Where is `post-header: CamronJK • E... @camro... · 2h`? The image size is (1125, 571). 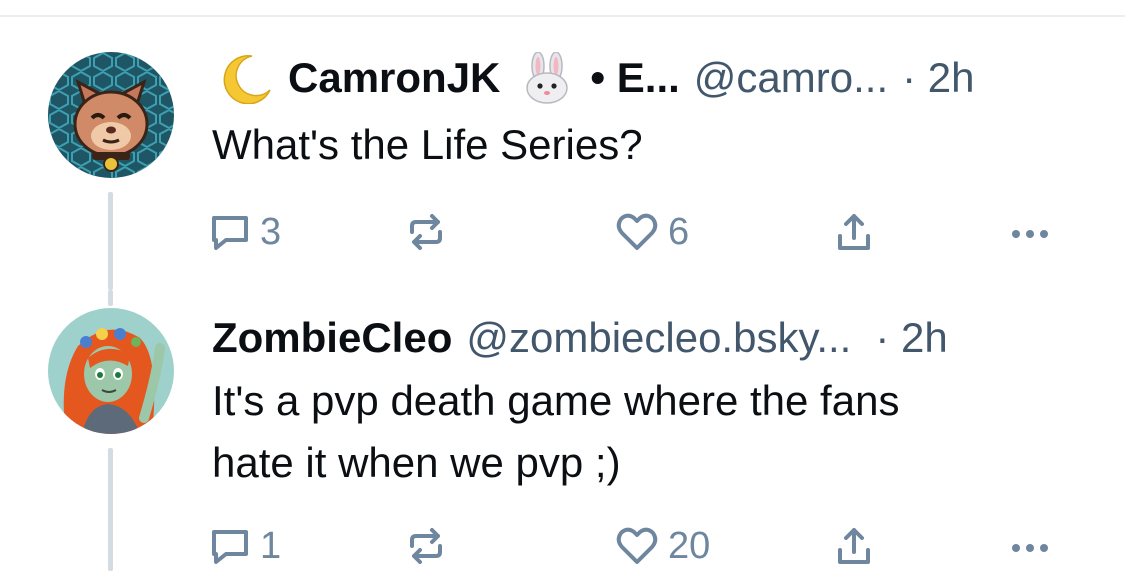
post-header: CamronJK • E... @camro... · 2h is located at coordinates (643, 78).